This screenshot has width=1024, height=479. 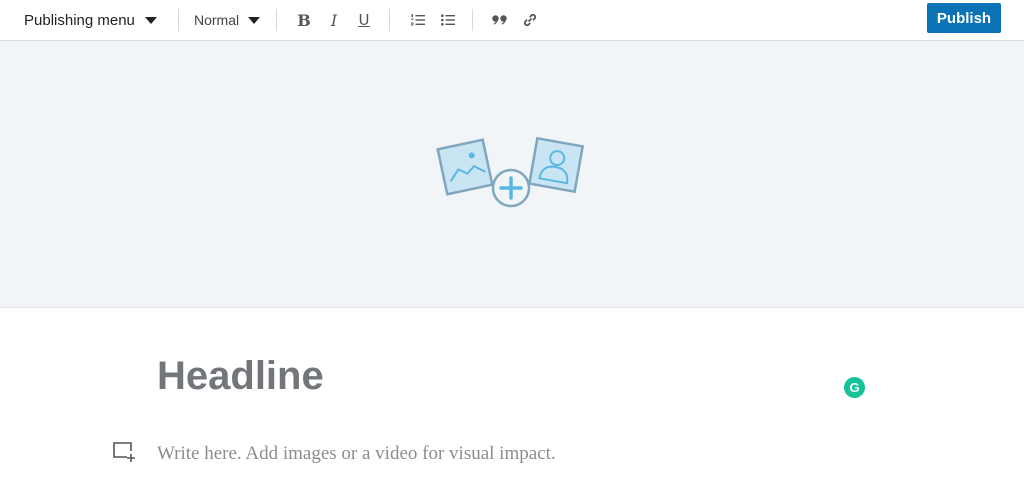 I want to click on add-media-button, so click(x=125, y=452).